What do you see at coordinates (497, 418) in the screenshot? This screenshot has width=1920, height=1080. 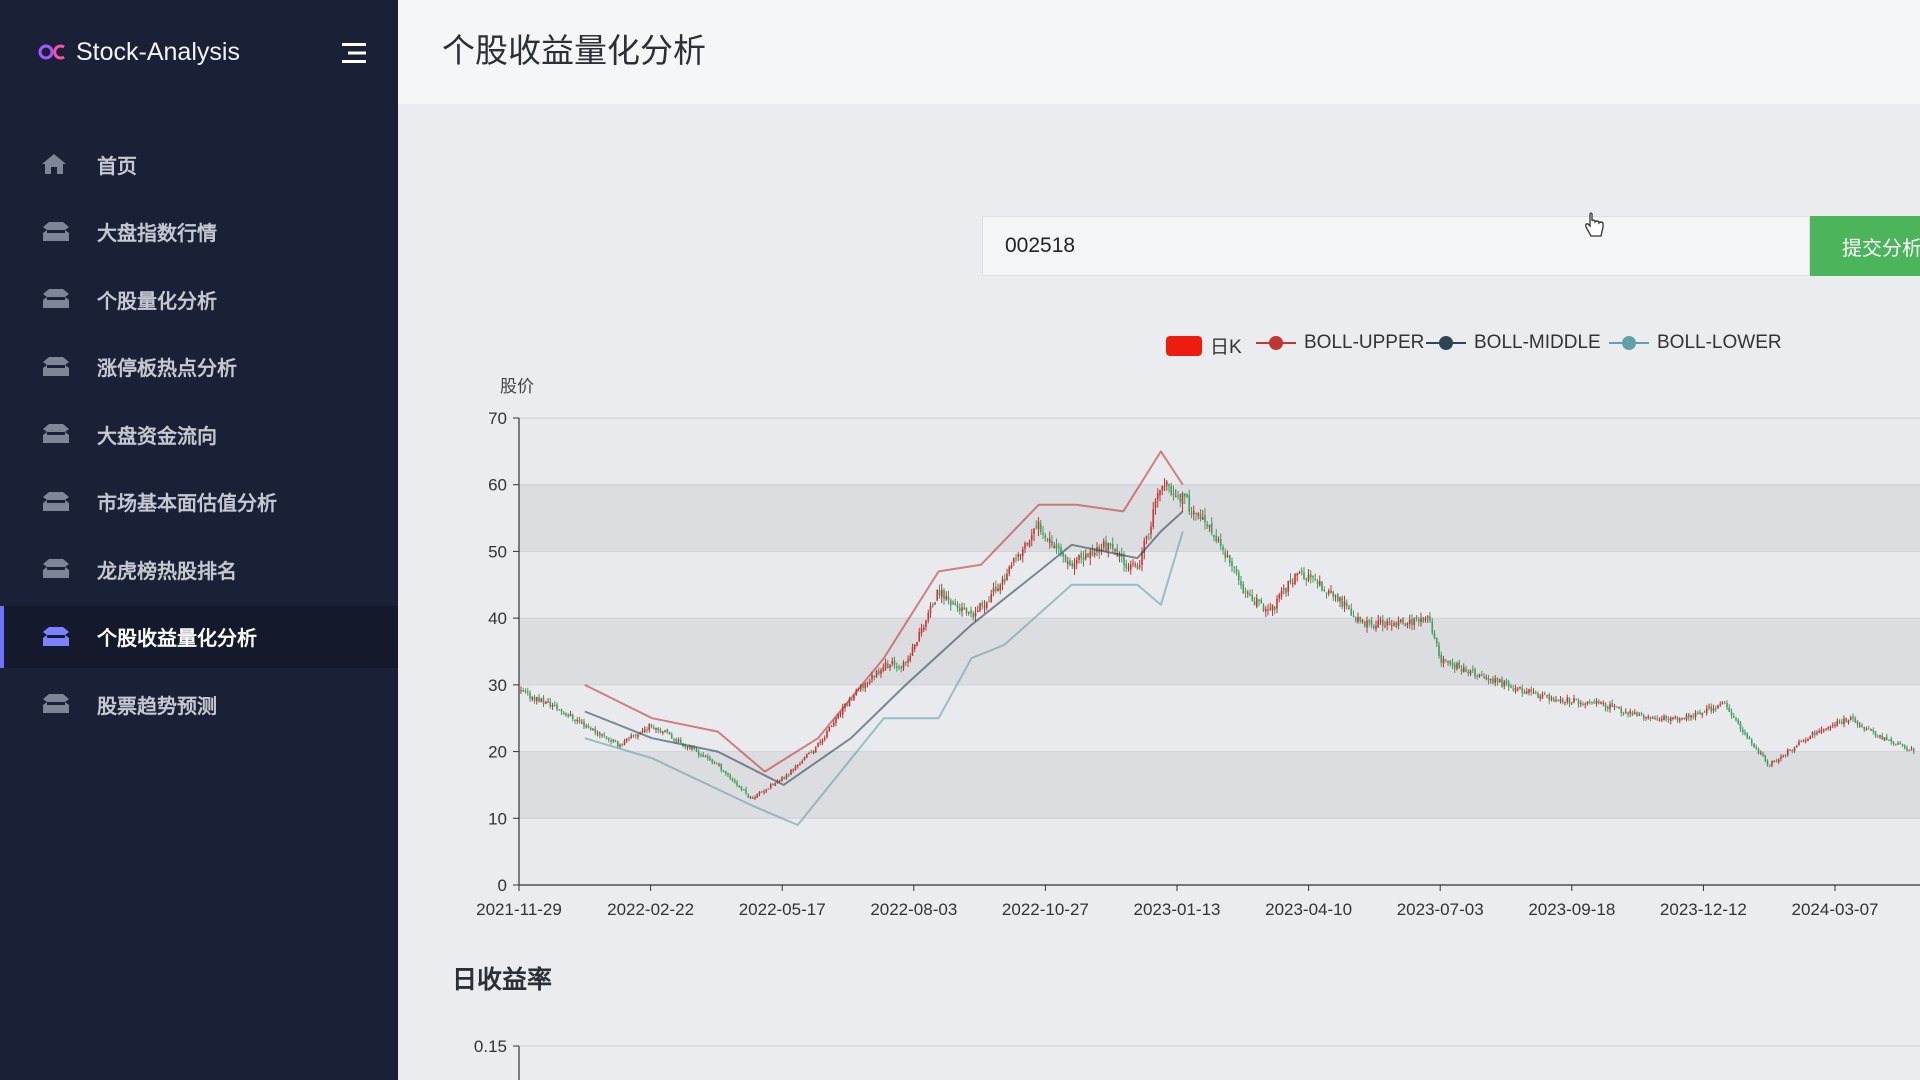 I see `y-tick-label: 70` at bounding box center [497, 418].